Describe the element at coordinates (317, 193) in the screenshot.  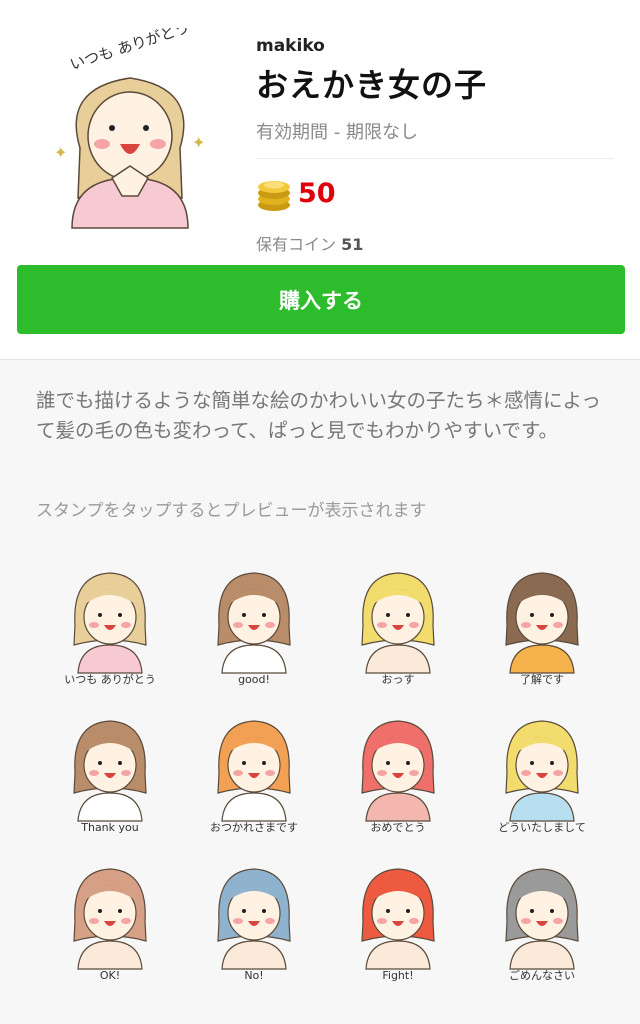
I see `price-value: 50` at that location.